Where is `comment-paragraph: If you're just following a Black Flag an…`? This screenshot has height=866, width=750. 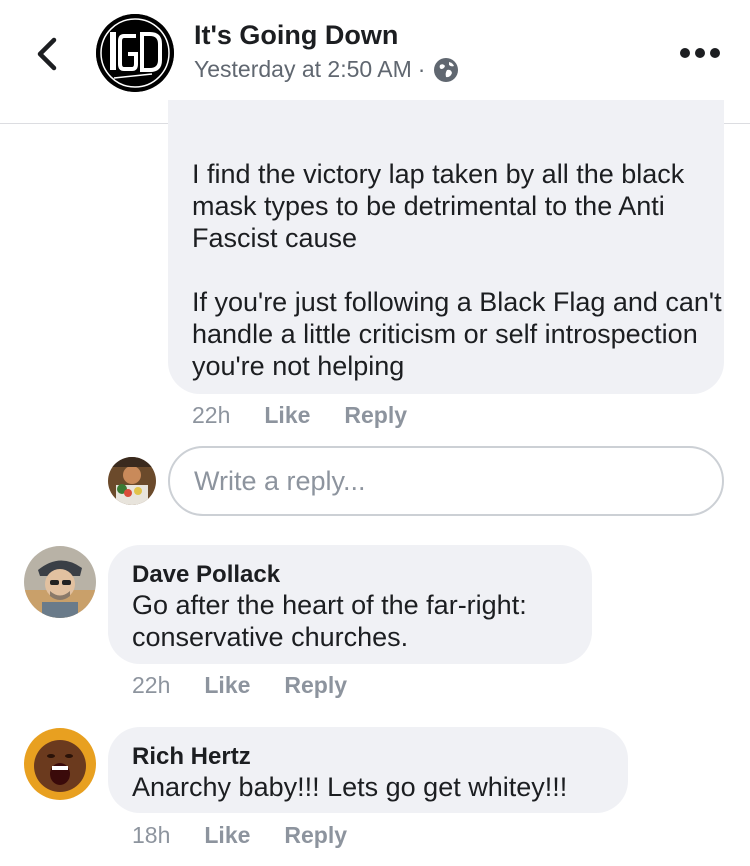 comment-paragraph: If you're just following a Black Flag an… is located at coordinates (457, 334).